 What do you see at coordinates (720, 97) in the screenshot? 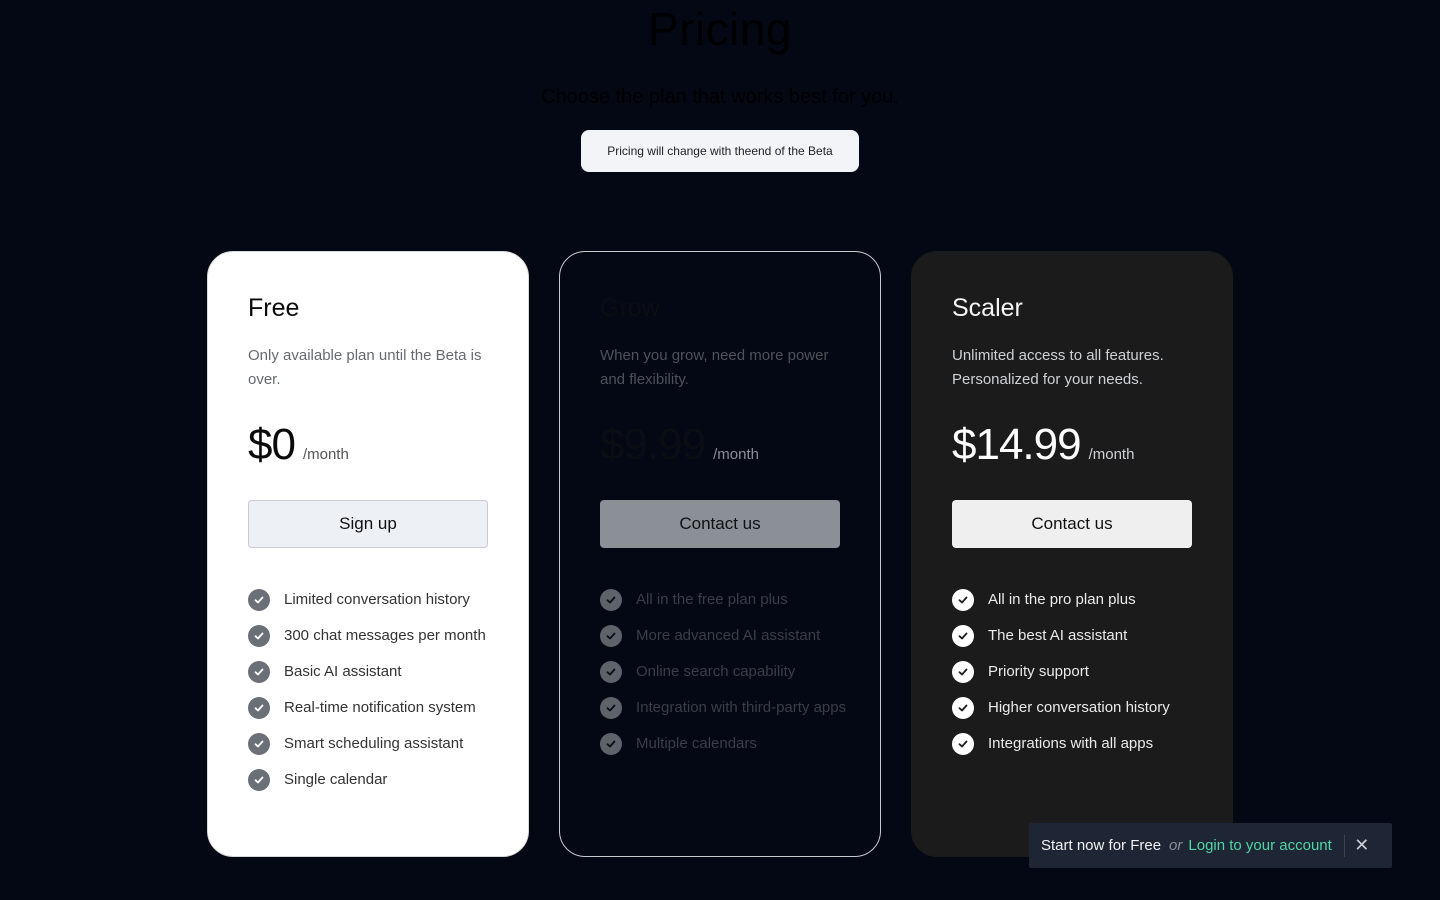
I see `page-subtitle: Choose the plan that works best for you.` at bounding box center [720, 97].